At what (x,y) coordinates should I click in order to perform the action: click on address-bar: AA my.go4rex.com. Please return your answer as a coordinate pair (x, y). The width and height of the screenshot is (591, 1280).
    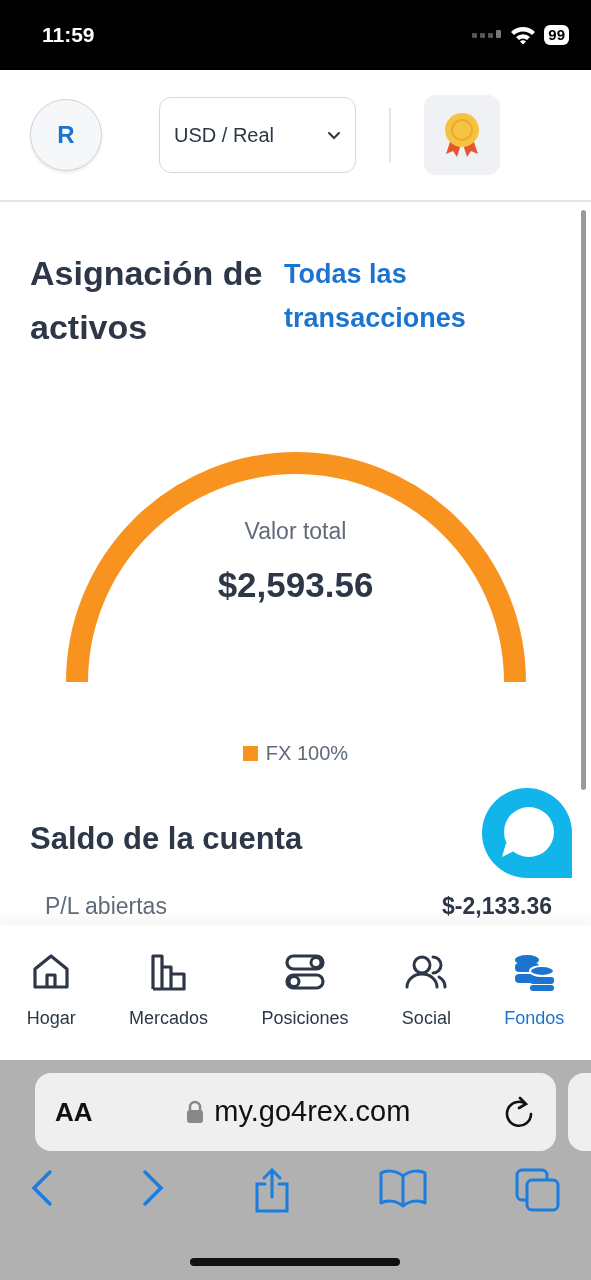
    Looking at the image, I should click on (295, 1112).